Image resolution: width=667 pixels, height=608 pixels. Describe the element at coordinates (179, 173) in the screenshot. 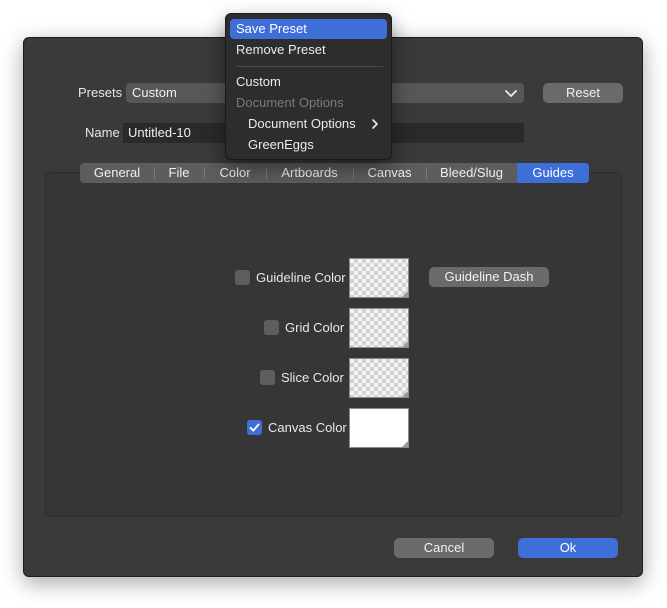

I see `tab-file: File` at that location.